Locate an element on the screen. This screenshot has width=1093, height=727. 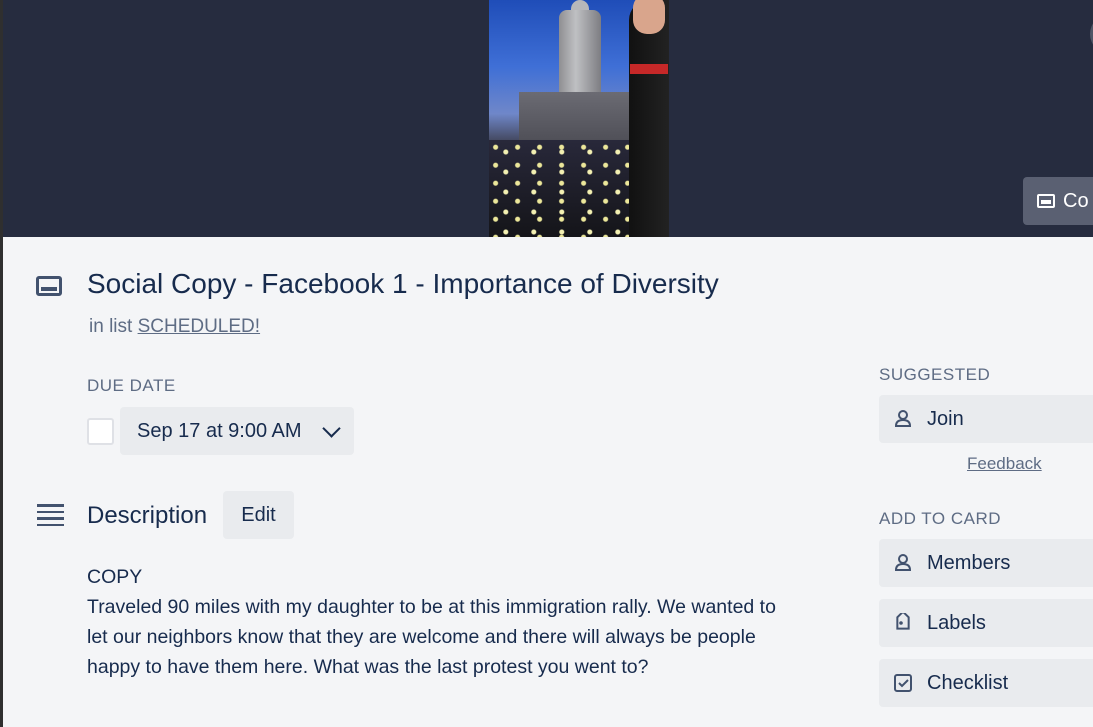
suggested-label: SUGGESTED is located at coordinates (935, 374).